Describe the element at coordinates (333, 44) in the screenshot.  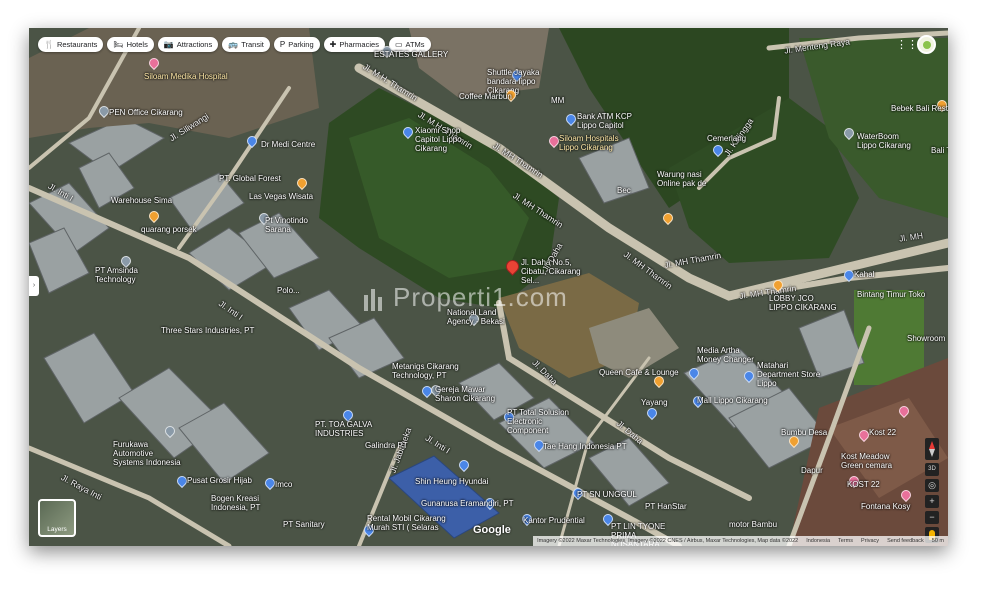
I see `pharmacy-icon: ✚` at that location.